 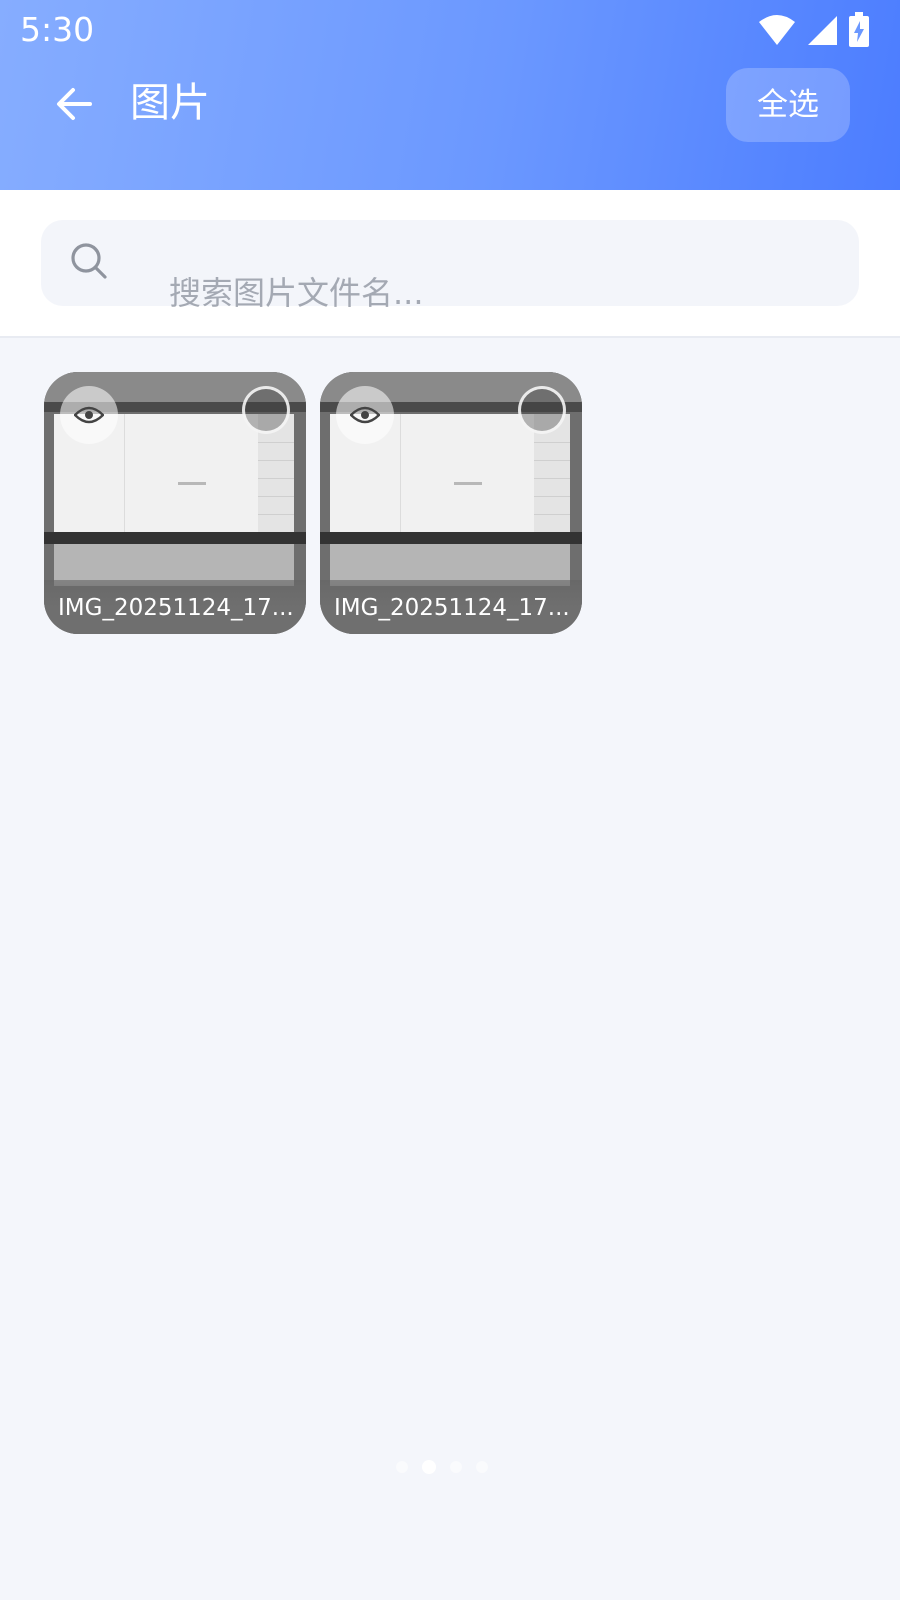 I want to click on search-input, so click(x=519, y=293).